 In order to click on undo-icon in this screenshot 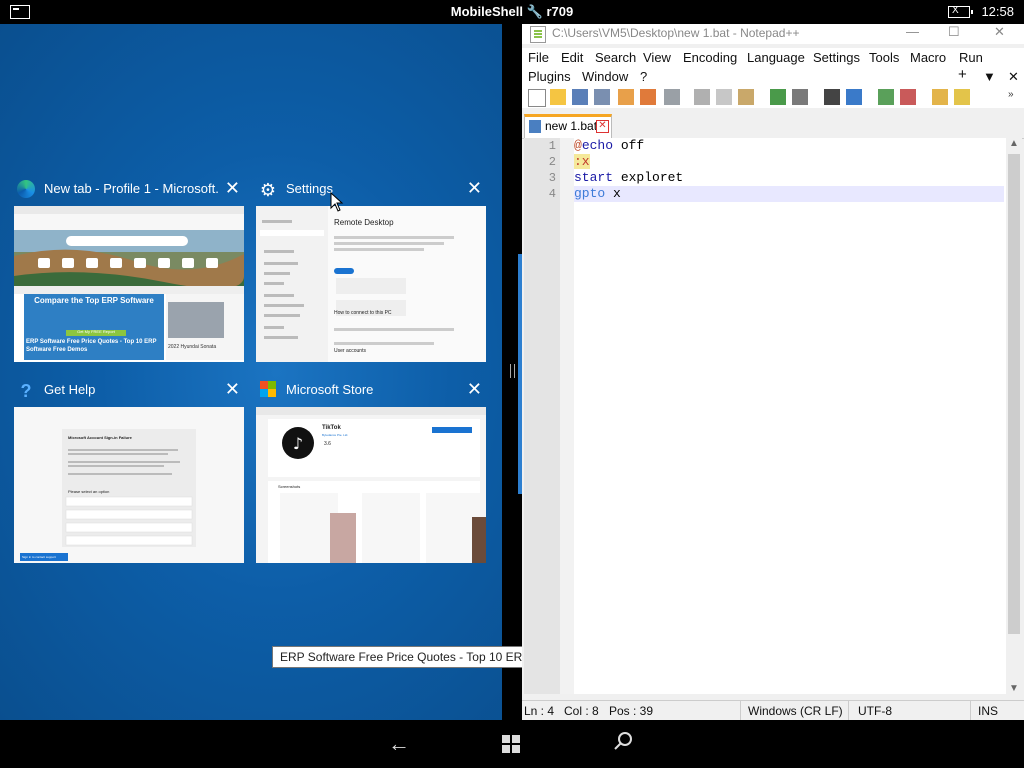, I will do `click(778, 97)`.